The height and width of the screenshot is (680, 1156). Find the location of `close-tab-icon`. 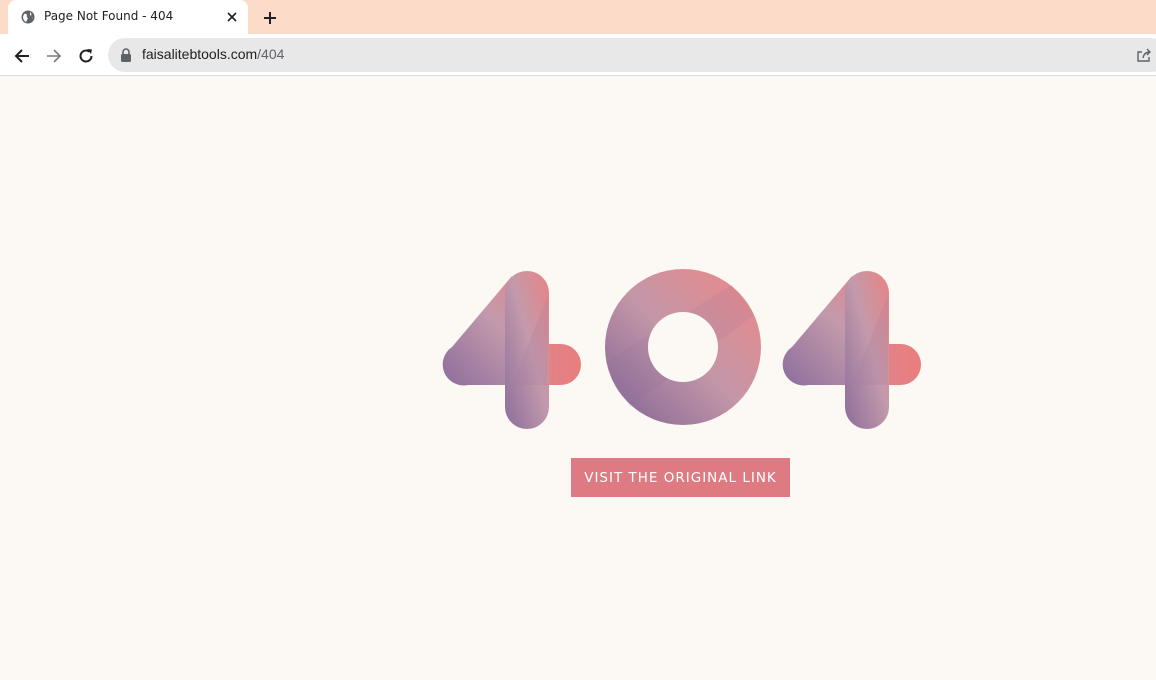

close-tab-icon is located at coordinates (232, 17).